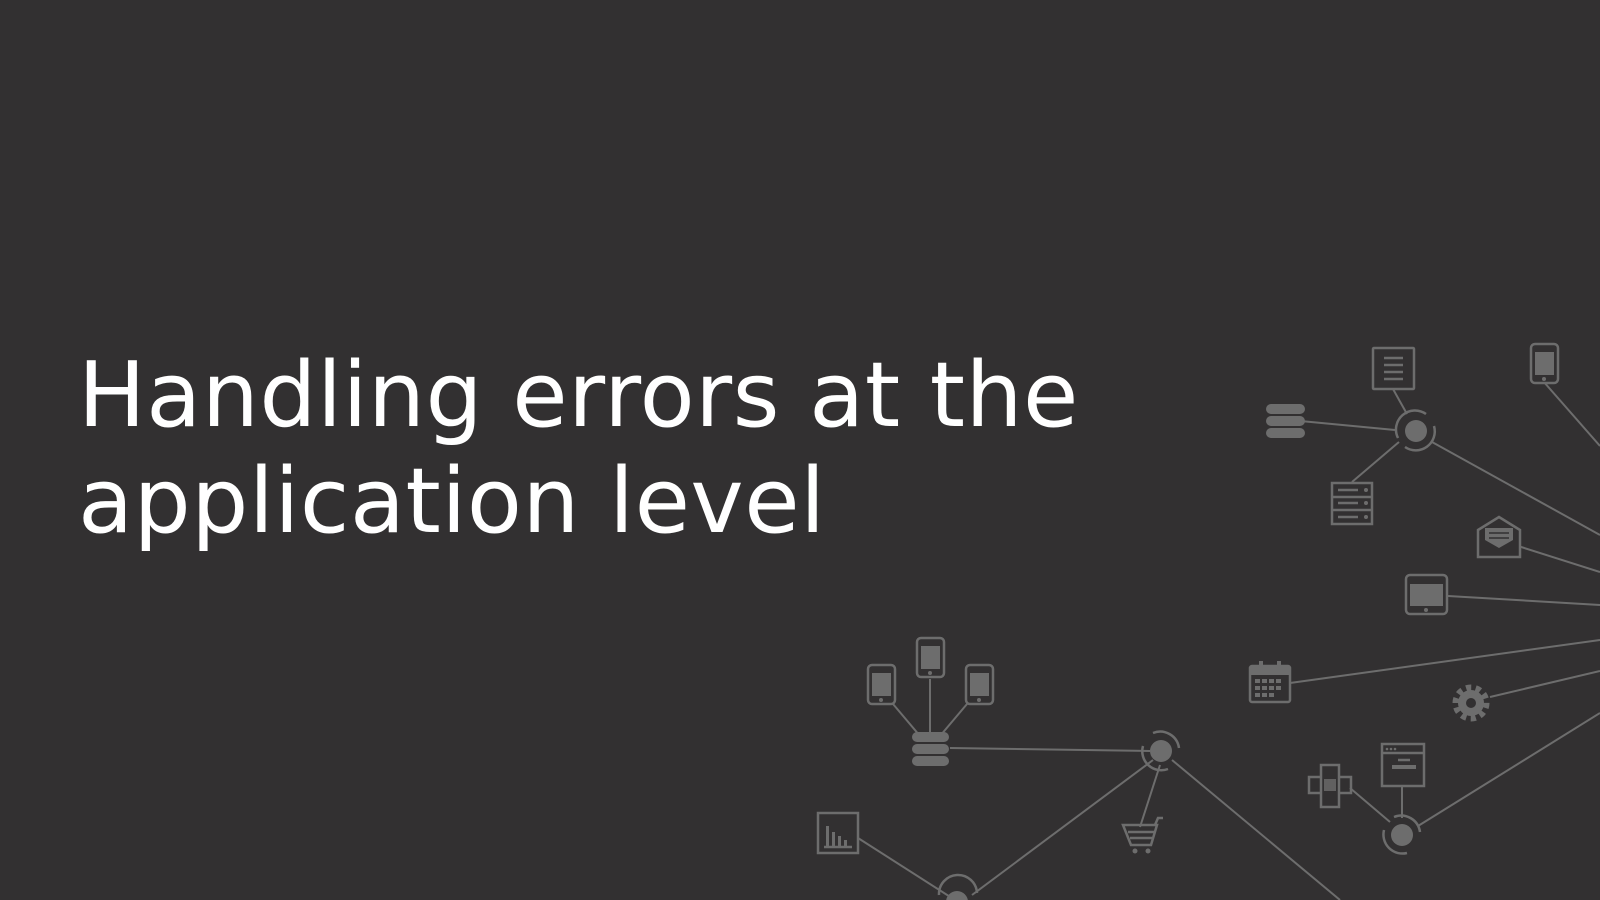 Image resolution: width=1600 pixels, height=900 pixels. I want to click on mail-icon, so click(1499, 537).